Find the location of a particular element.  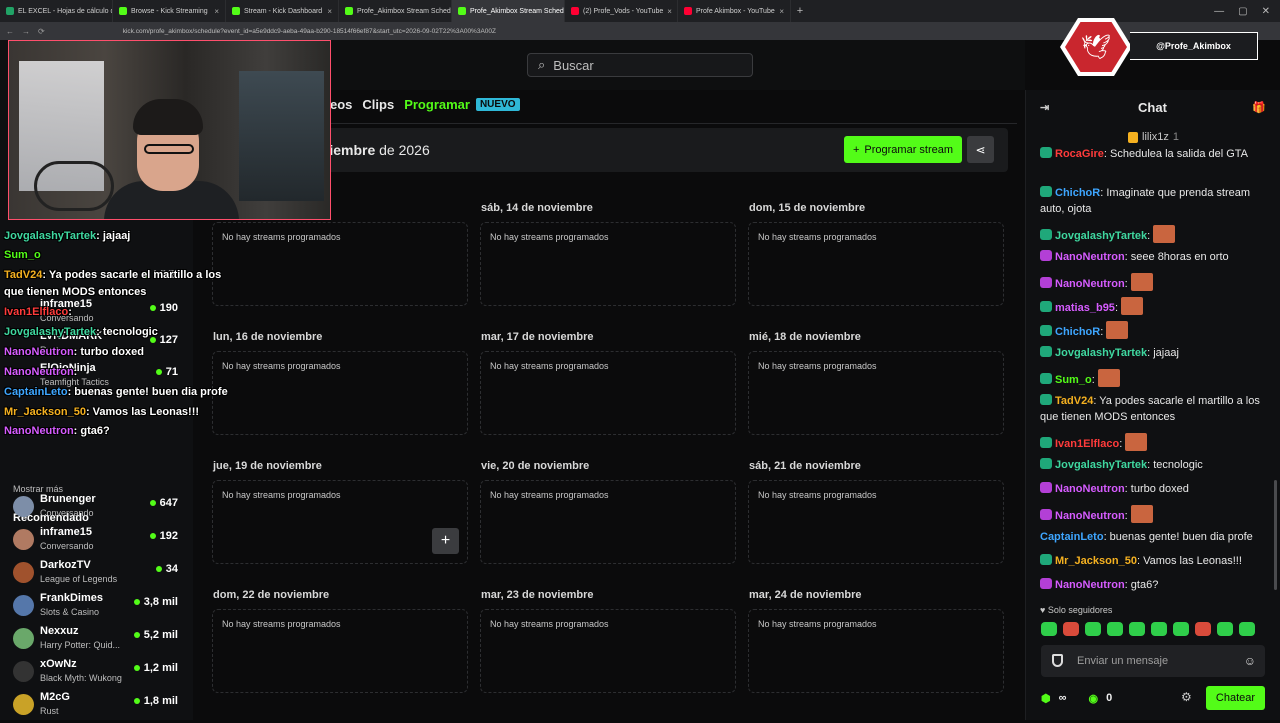

chat-username: Mr_Jackson_50 is located at coordinates (1096, 561).